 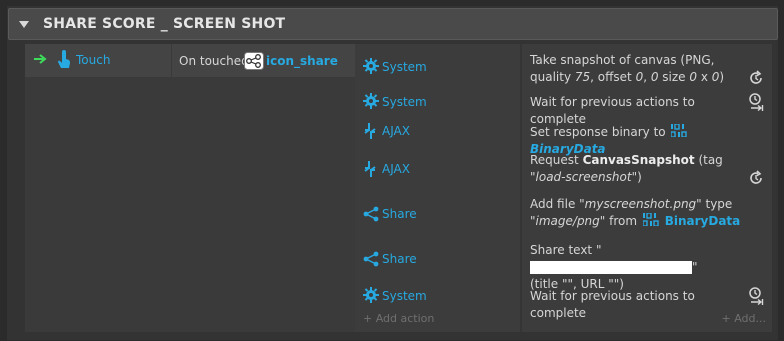 What do you see at coordinates (637, 305) in the screenshot?
I see `action-description: Wait for previous actions to complete` at bounding box center [637, 305].